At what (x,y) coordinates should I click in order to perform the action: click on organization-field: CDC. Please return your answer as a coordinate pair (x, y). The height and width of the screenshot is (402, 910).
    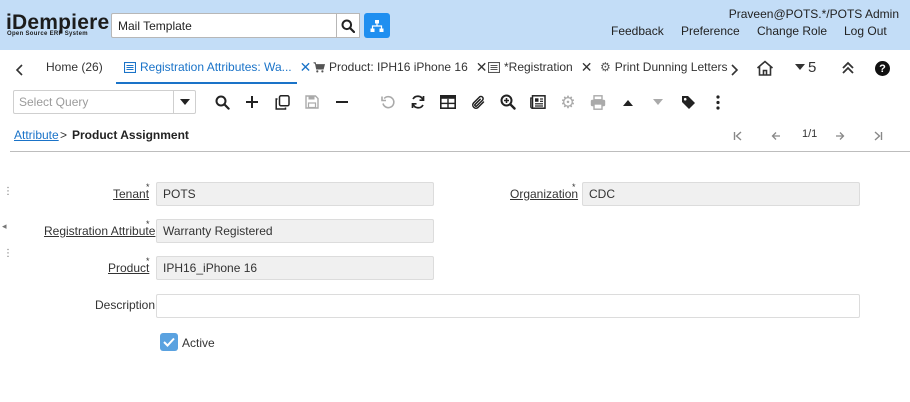
    Looking at the image, I should click on (721, 194).